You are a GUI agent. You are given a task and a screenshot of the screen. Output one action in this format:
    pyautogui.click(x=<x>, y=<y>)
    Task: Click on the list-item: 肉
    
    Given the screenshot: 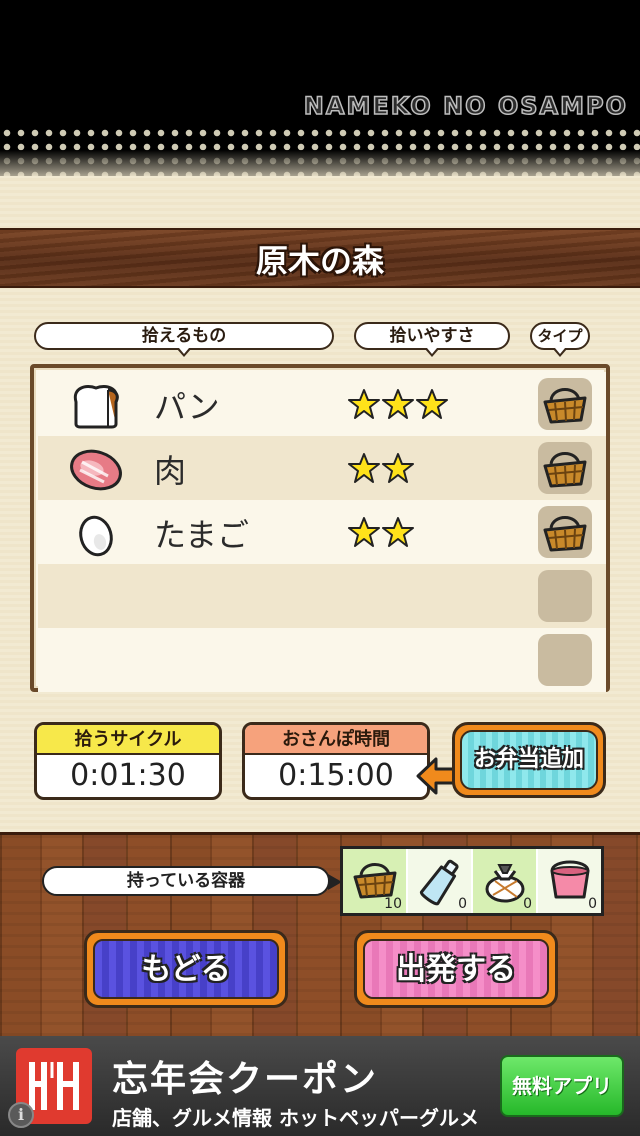 What is the action you would take?
    pyautogui.click(x=322, y=468)
    